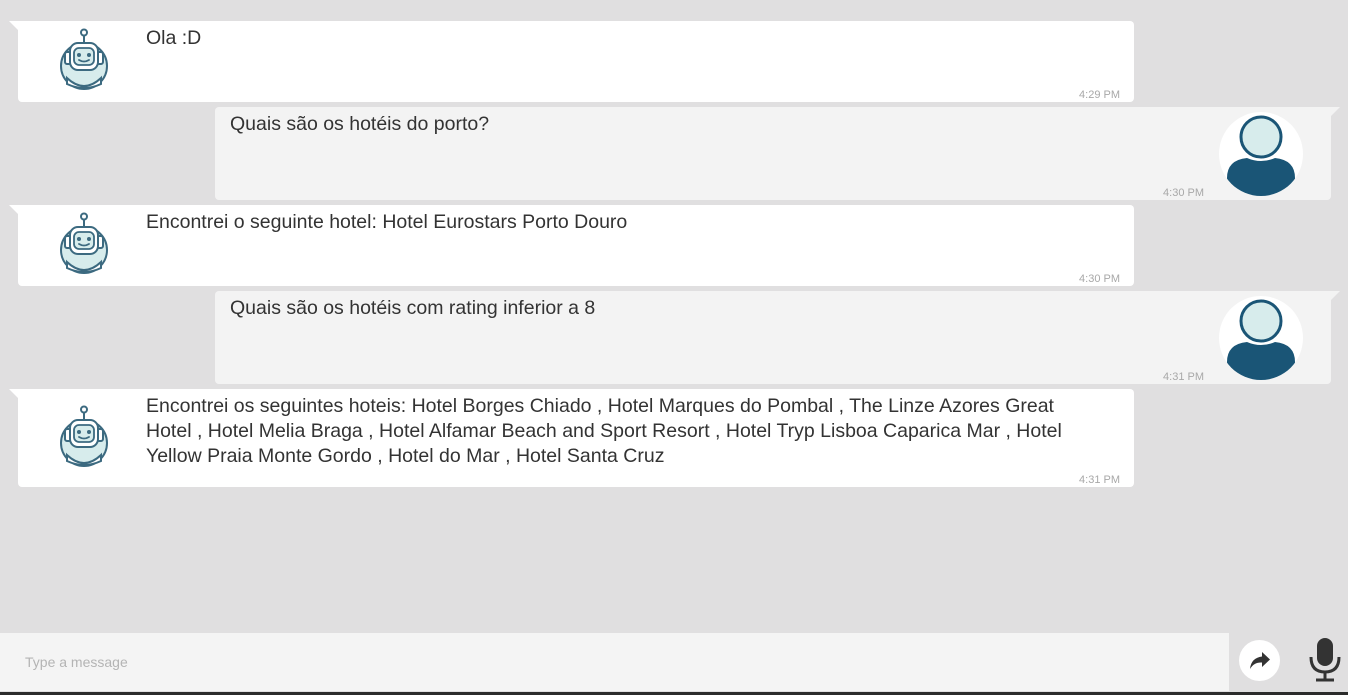  Describe the element at coordinates (174, 38) in the screenshot. I see `message-text: Ola :D` at that location.